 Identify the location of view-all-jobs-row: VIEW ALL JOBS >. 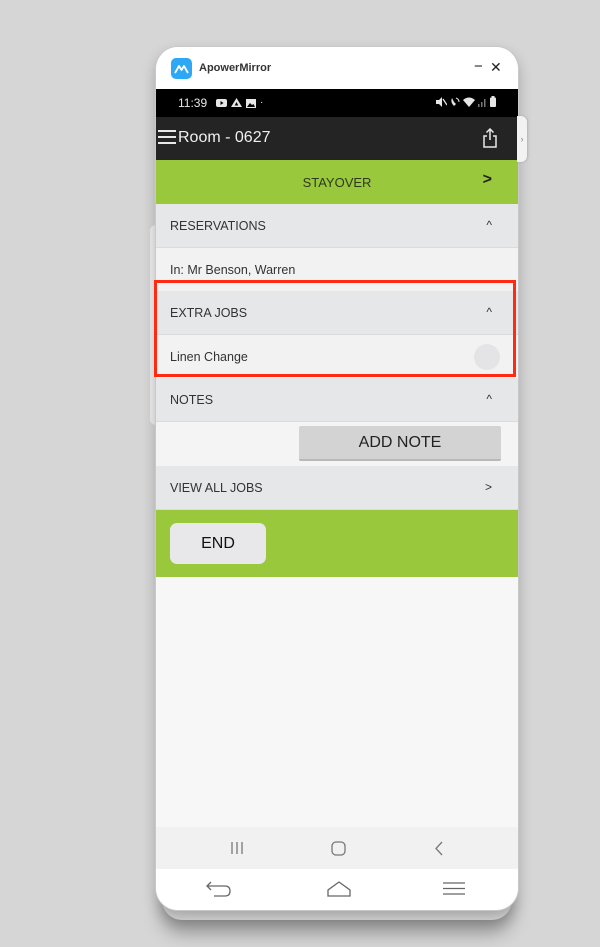
(337, 488).